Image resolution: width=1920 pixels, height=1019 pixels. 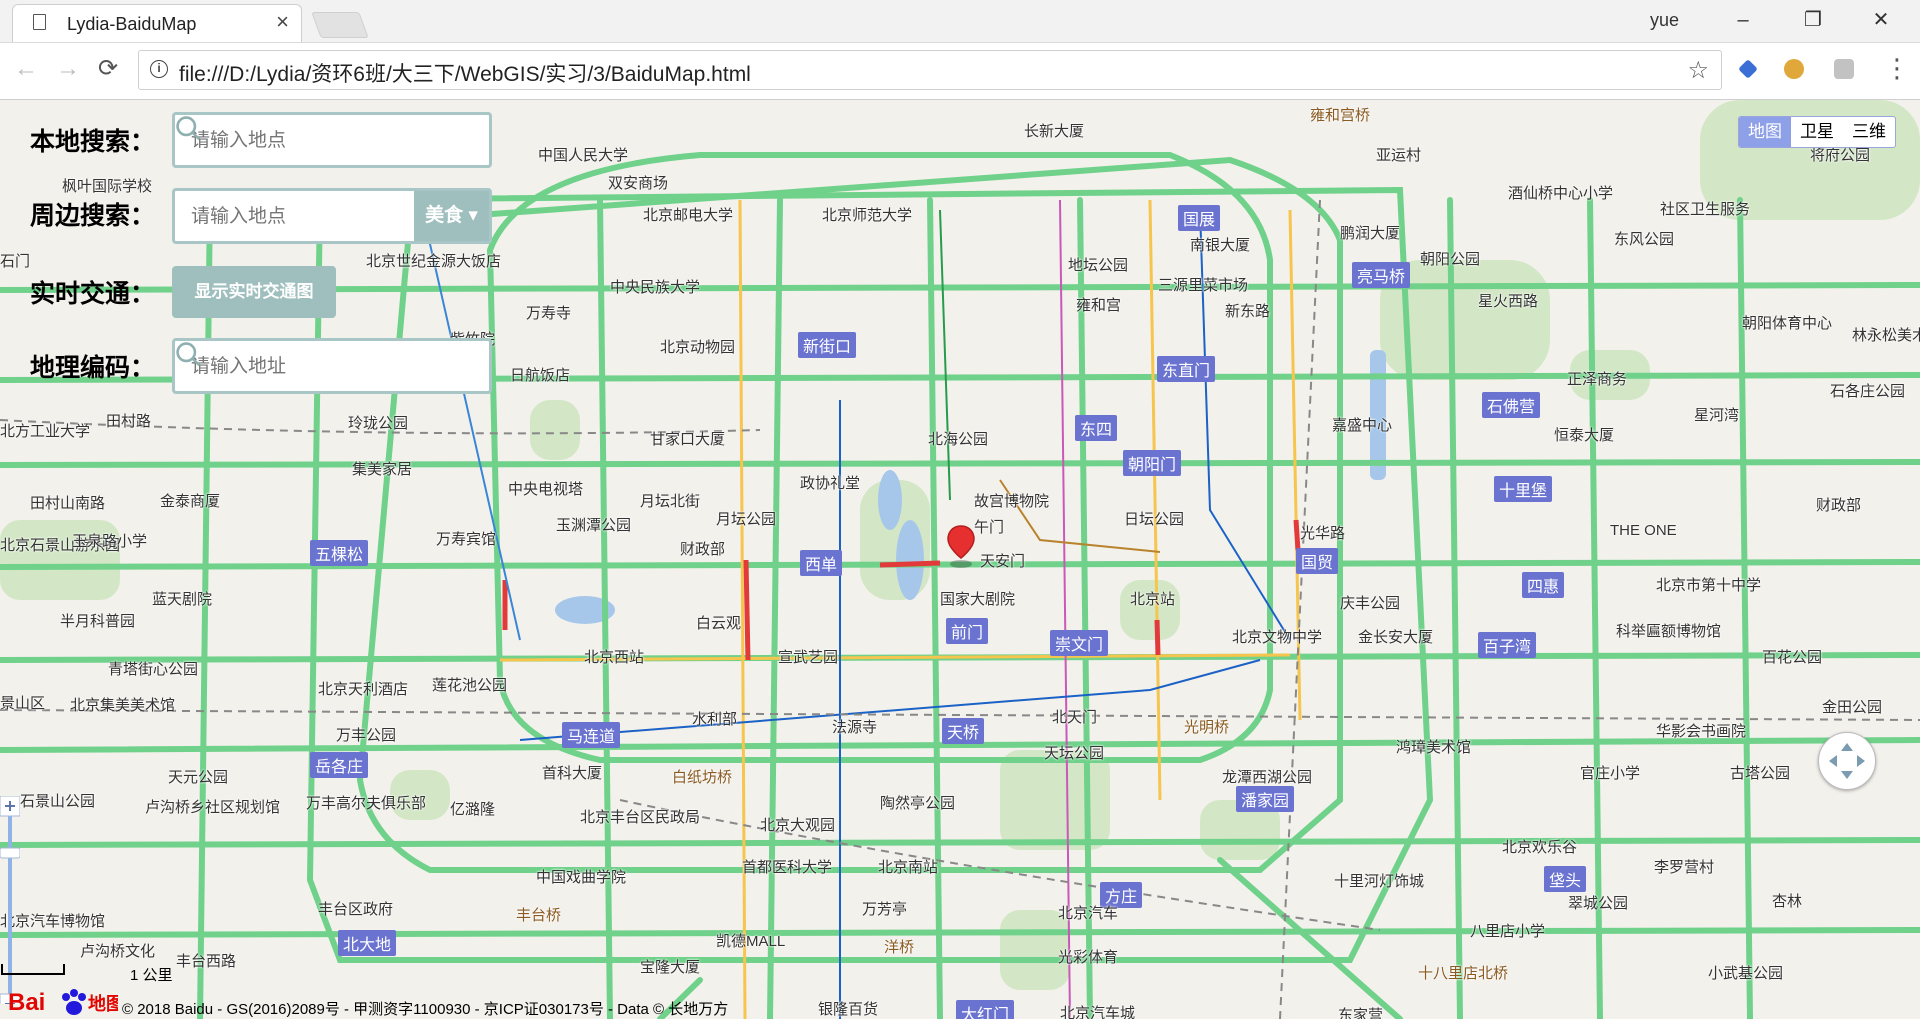 I want to click on map-place-label: 北天门, so click(x=1074, y=716).